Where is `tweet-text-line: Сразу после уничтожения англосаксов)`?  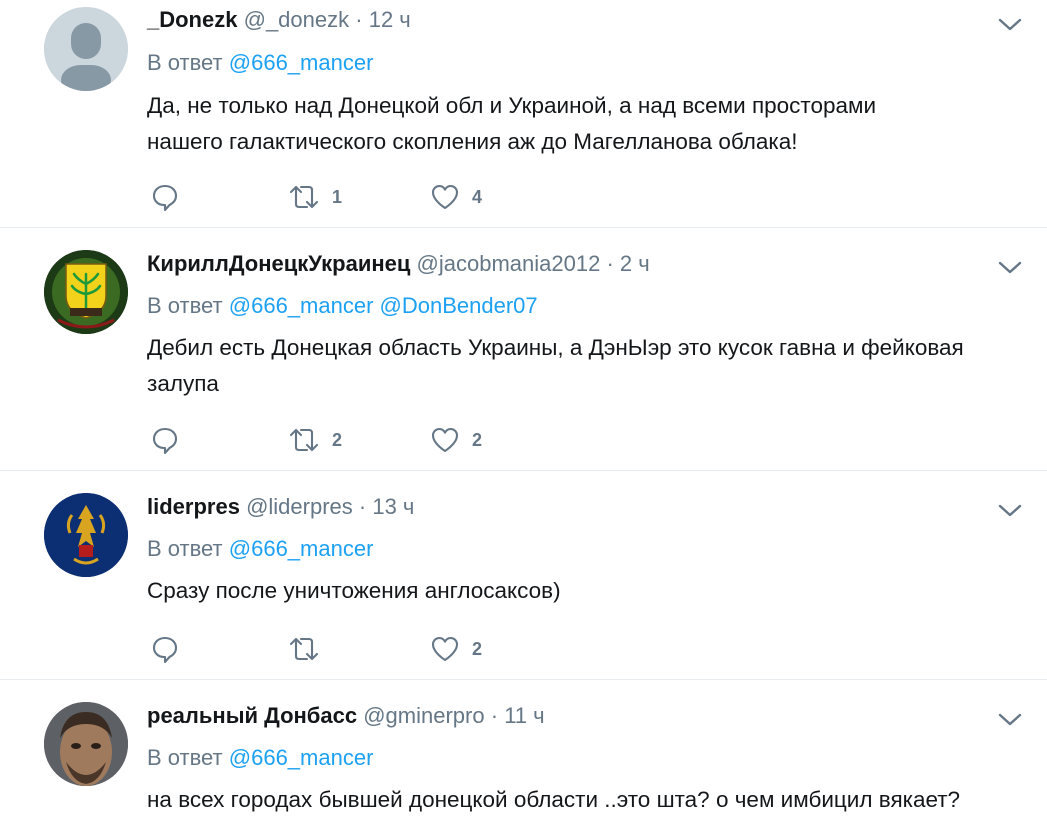
tweet-text-line: Сразу после уничтожения англосаксов) is located at coordinates (354, 590).